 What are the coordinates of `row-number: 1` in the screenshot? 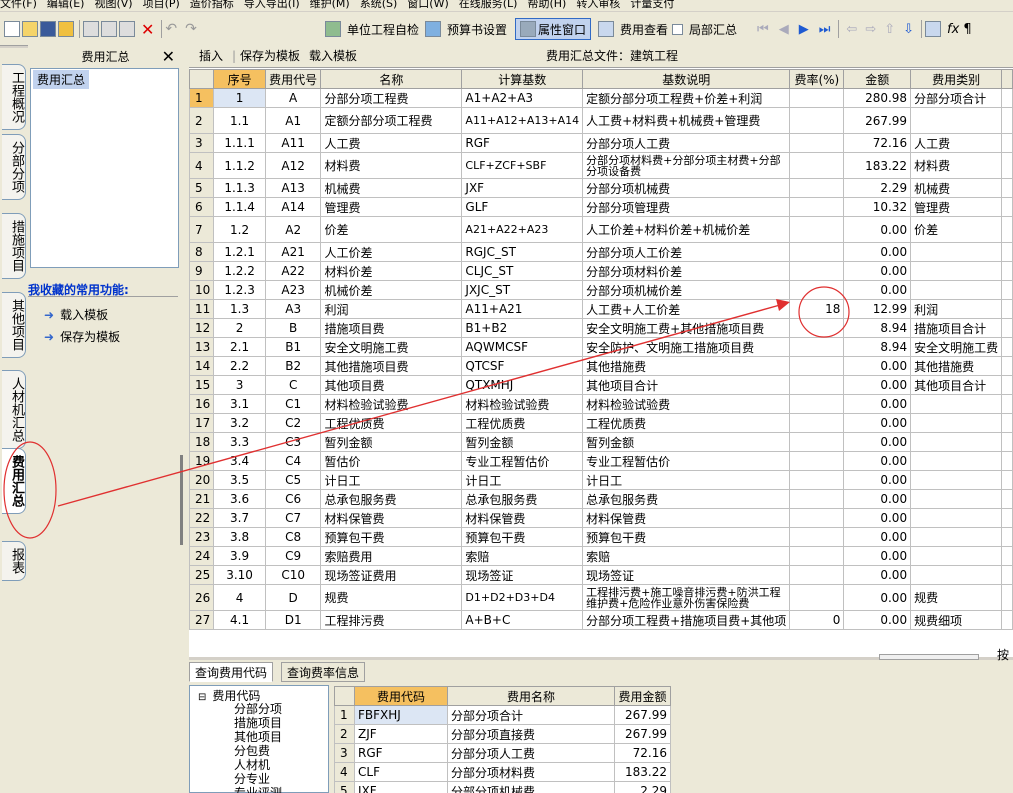 It's located at (201, 98).